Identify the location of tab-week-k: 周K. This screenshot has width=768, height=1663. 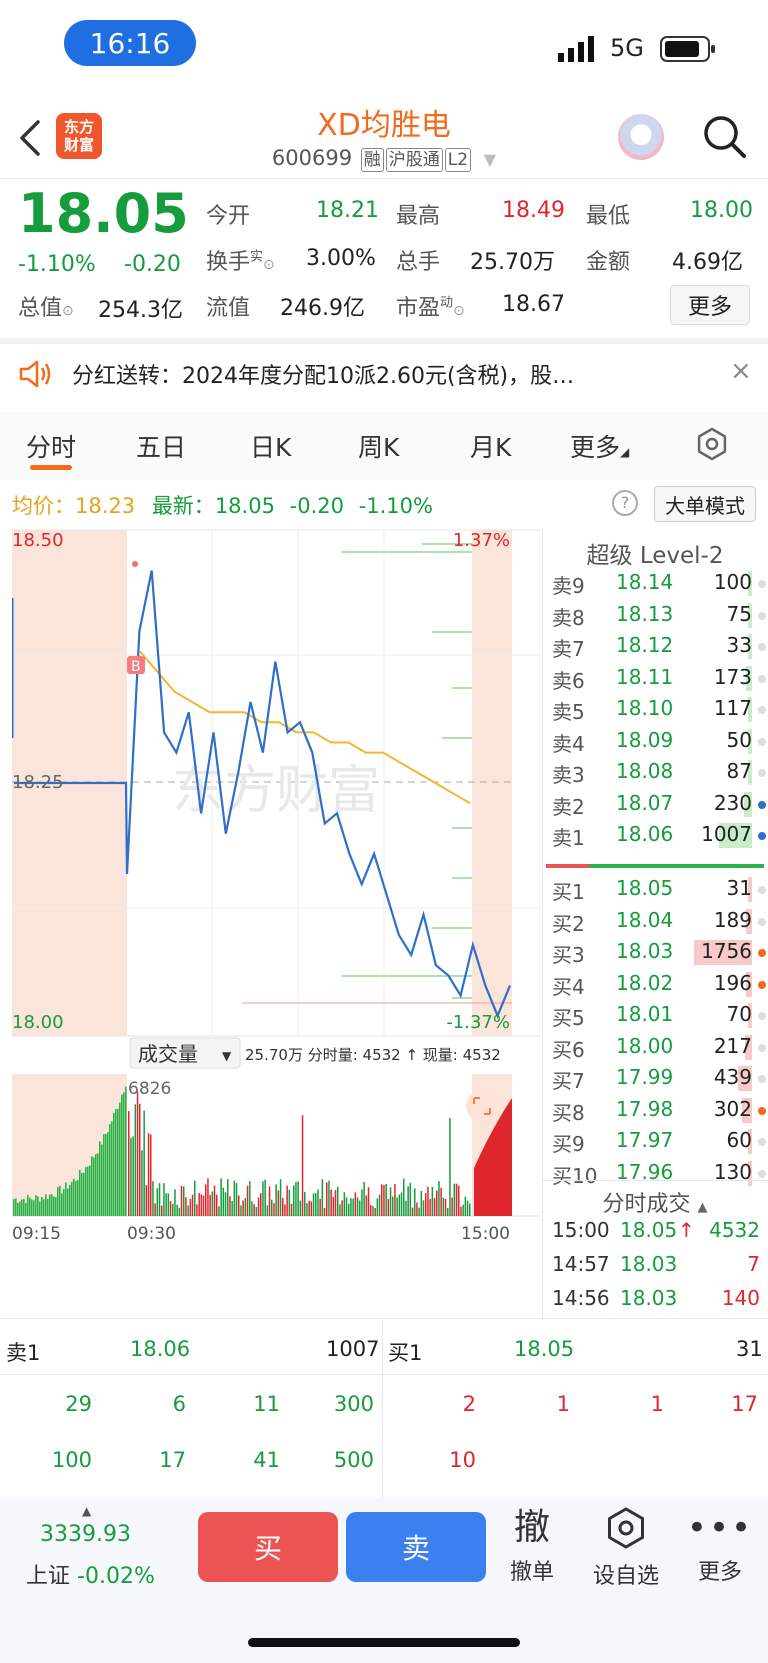
(378, 446).